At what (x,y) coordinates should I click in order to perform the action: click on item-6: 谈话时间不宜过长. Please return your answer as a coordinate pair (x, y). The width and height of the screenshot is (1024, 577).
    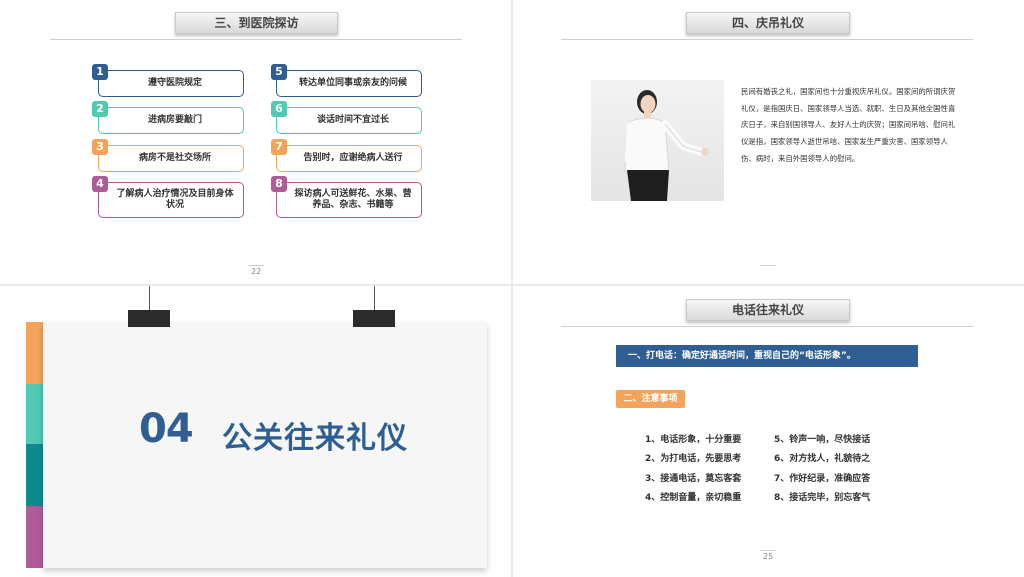
    Looking at the image, I should click on (349, 120).